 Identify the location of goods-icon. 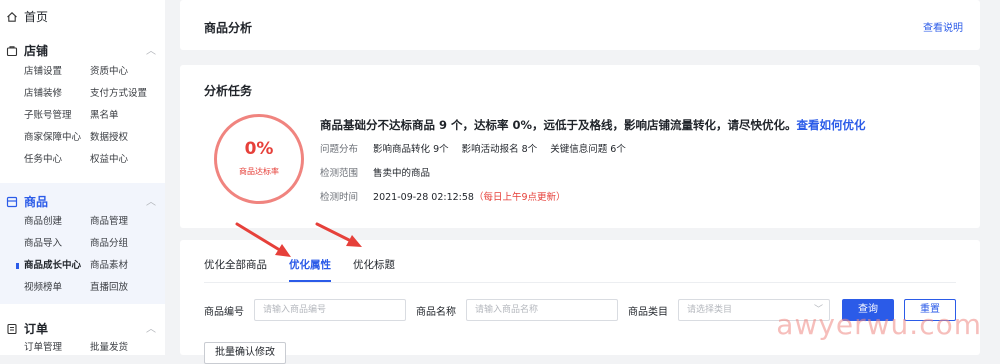
(12, 202).